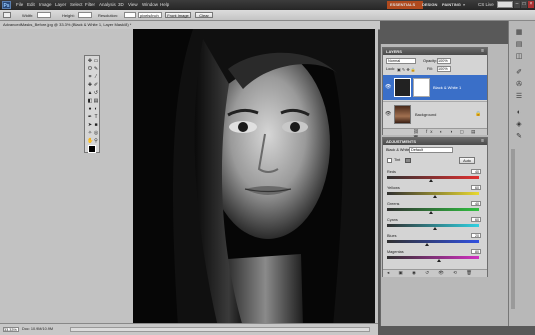 The height and width of the screenshot is (335, 535). I want to click on masks-panel-icon: ◐, so click(519, 113).